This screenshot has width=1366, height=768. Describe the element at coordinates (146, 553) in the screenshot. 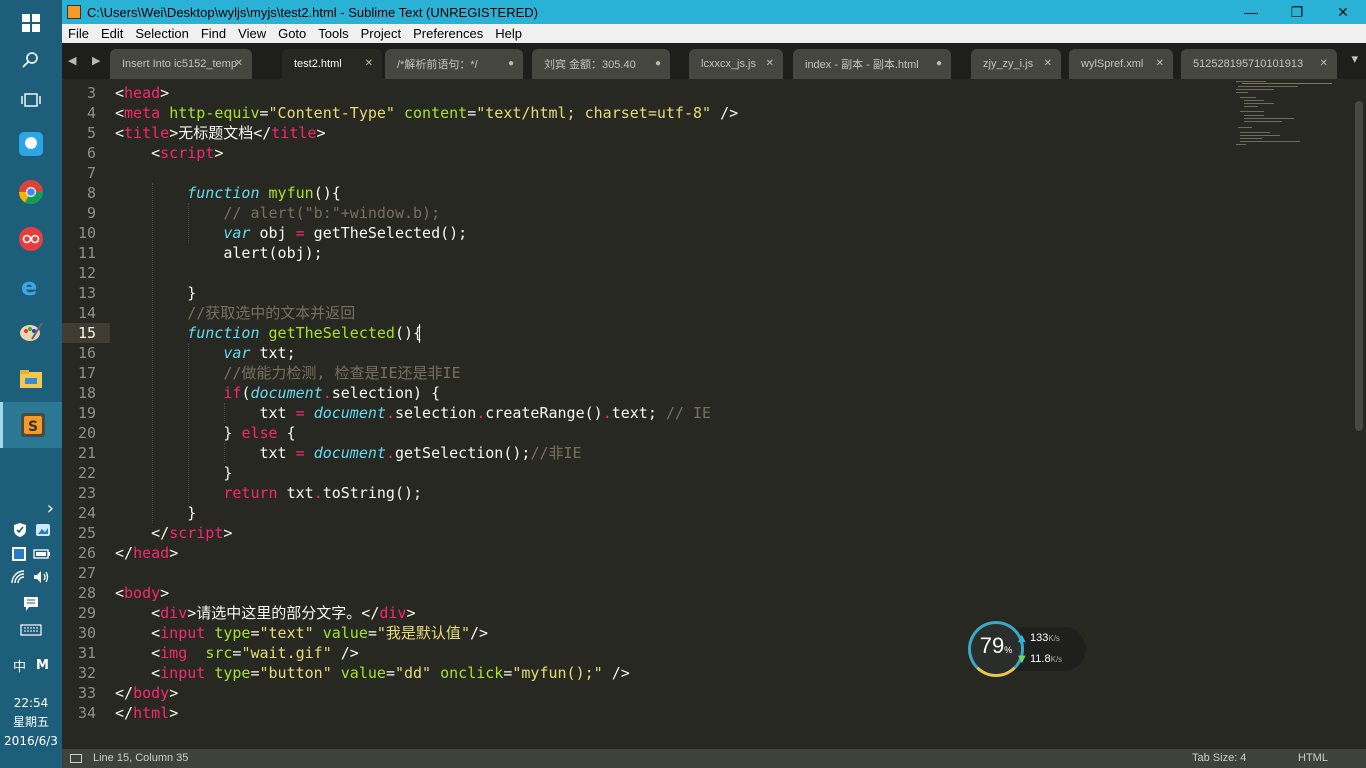

I see `code-line: </head>` at that location.